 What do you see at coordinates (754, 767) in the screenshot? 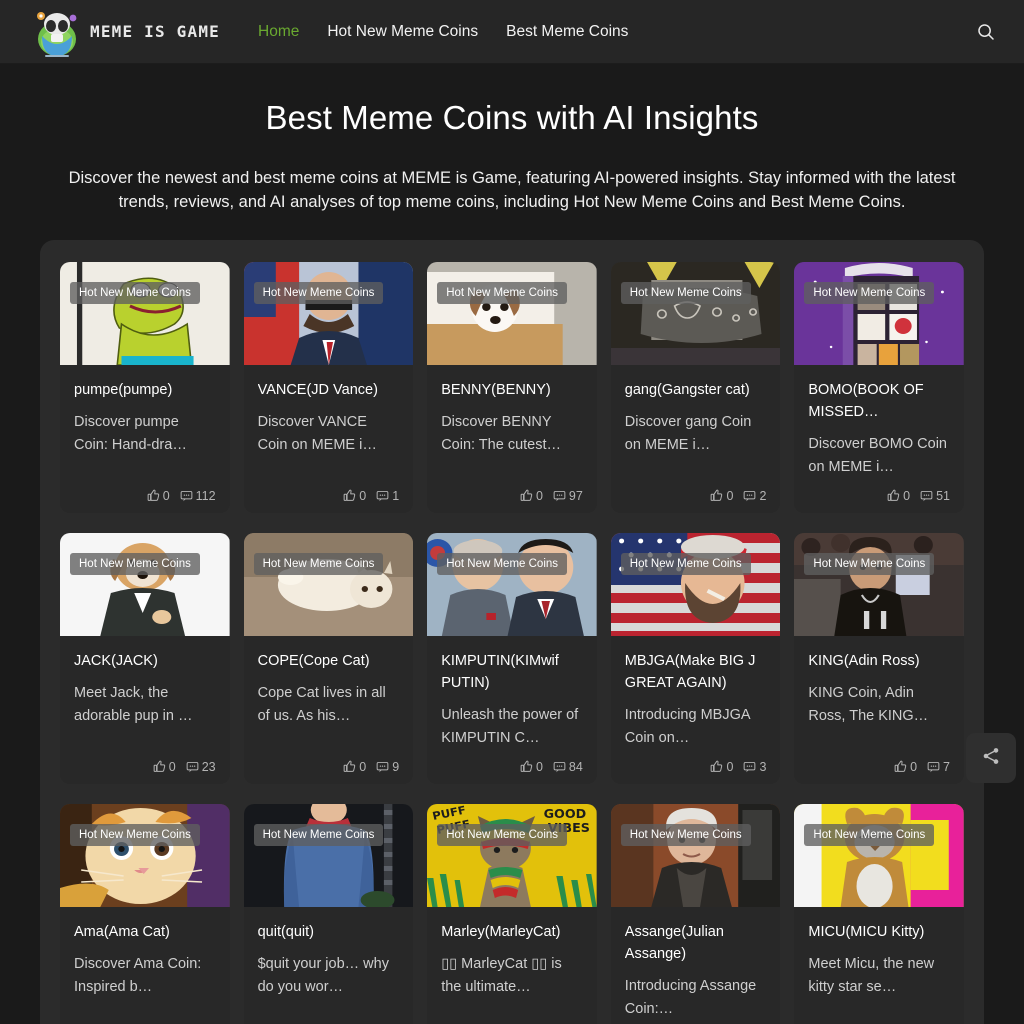
I see `comment-count: 3` at bounding box center [754, 767].